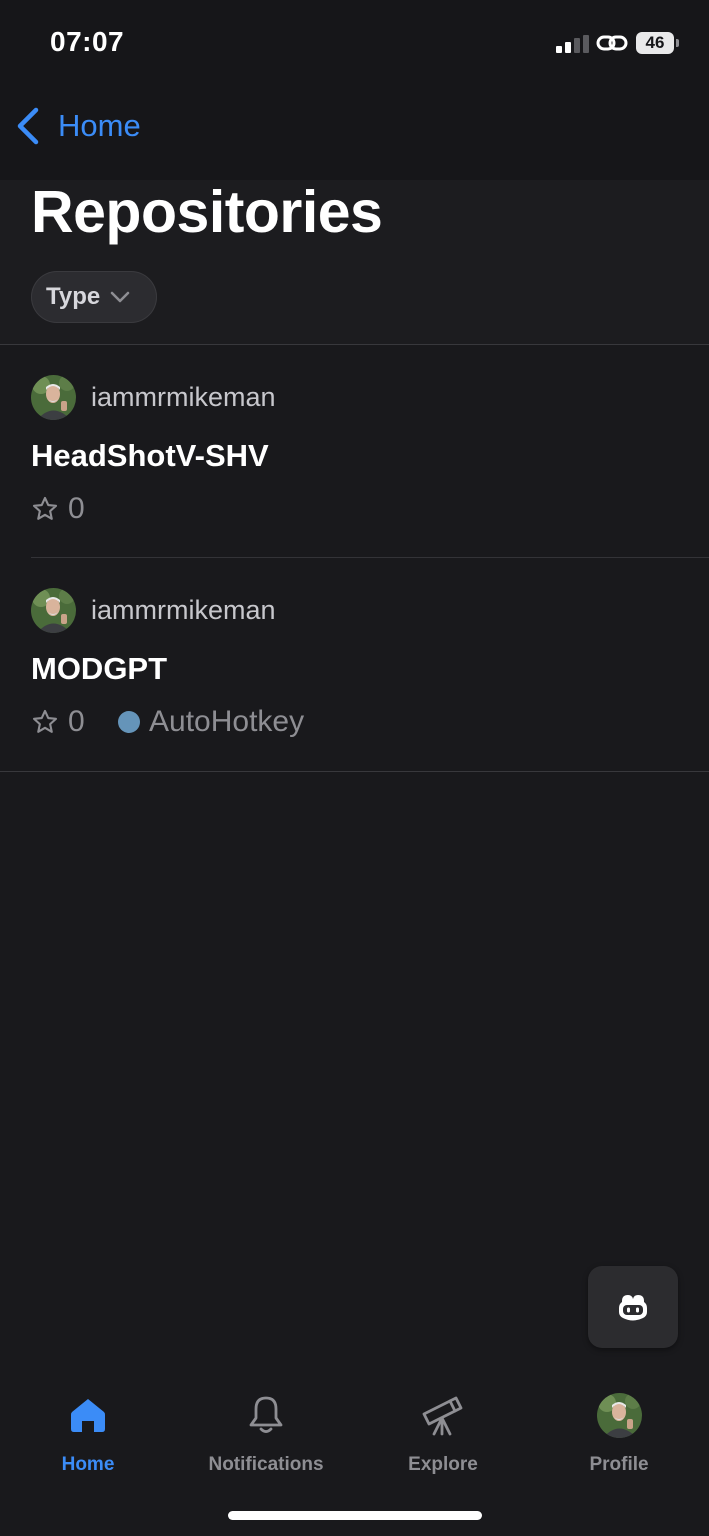 This screenshot has height=1536, width=709. Describe the element at coordinates (266, 1414) in the screenshot. I see `bell-icon` at that location.